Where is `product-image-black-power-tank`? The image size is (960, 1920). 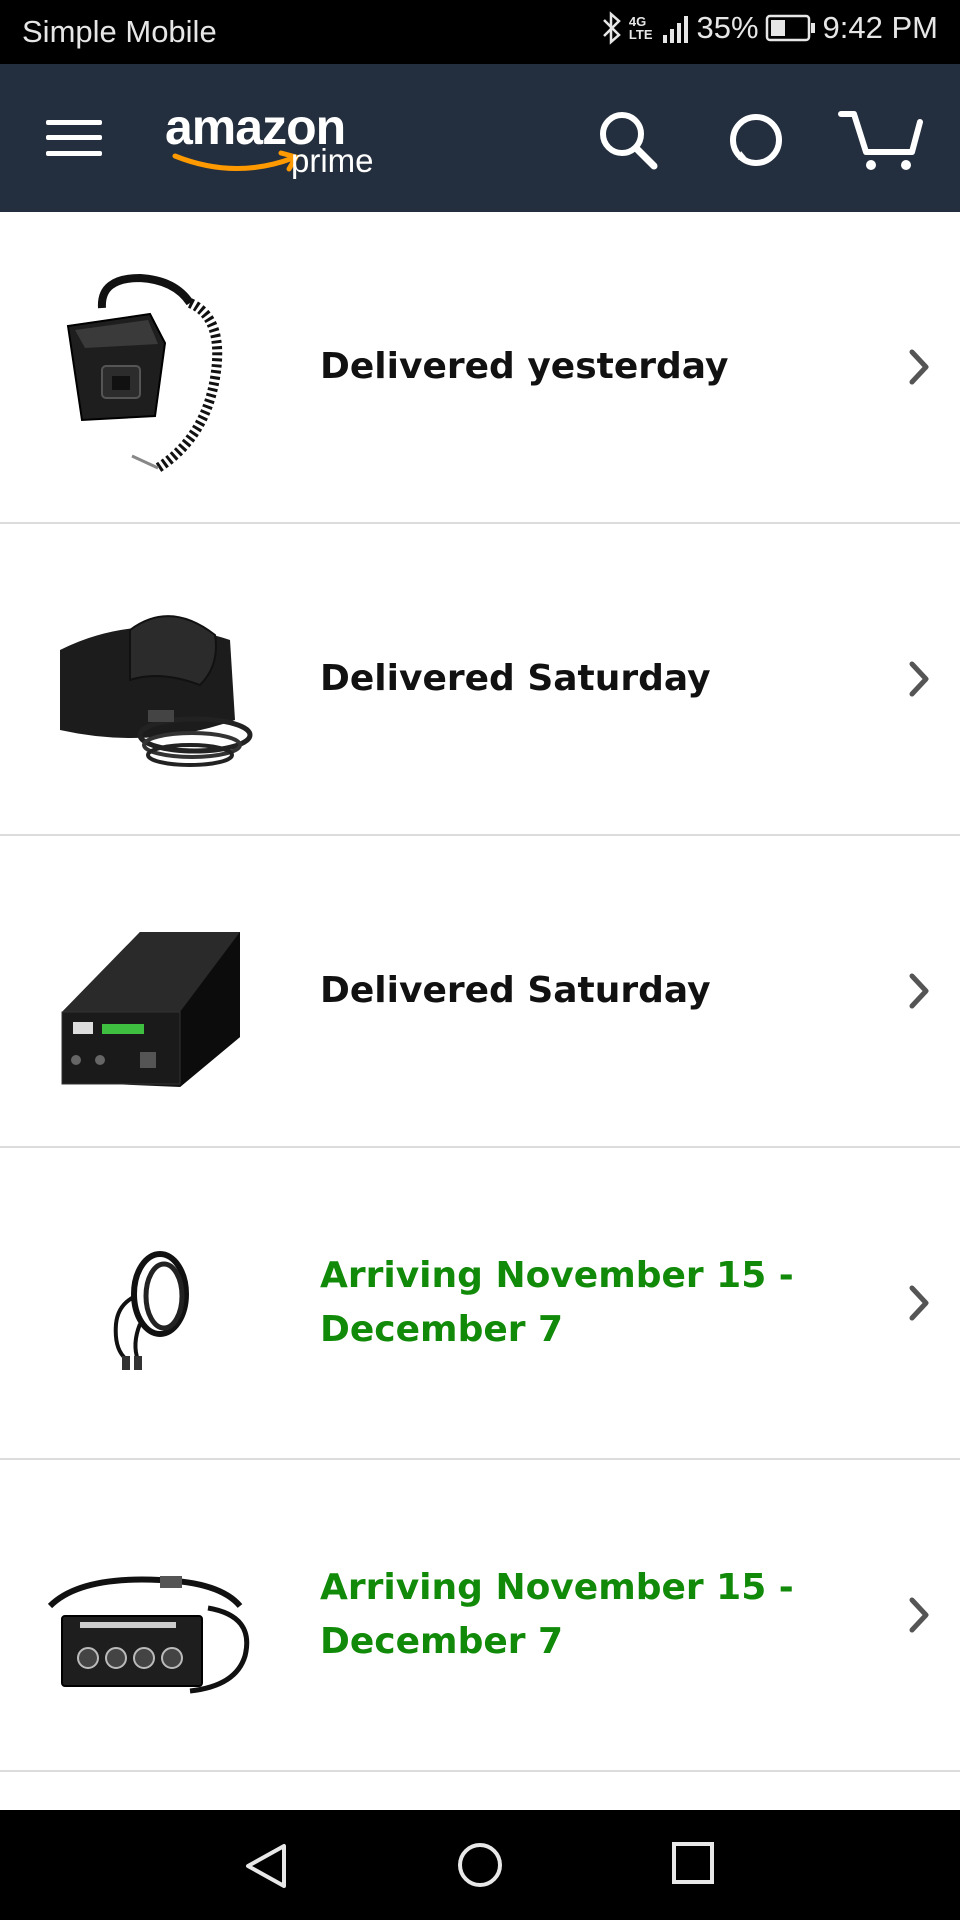 product-image-black-power-tank is located at coordinates (150, 1009).